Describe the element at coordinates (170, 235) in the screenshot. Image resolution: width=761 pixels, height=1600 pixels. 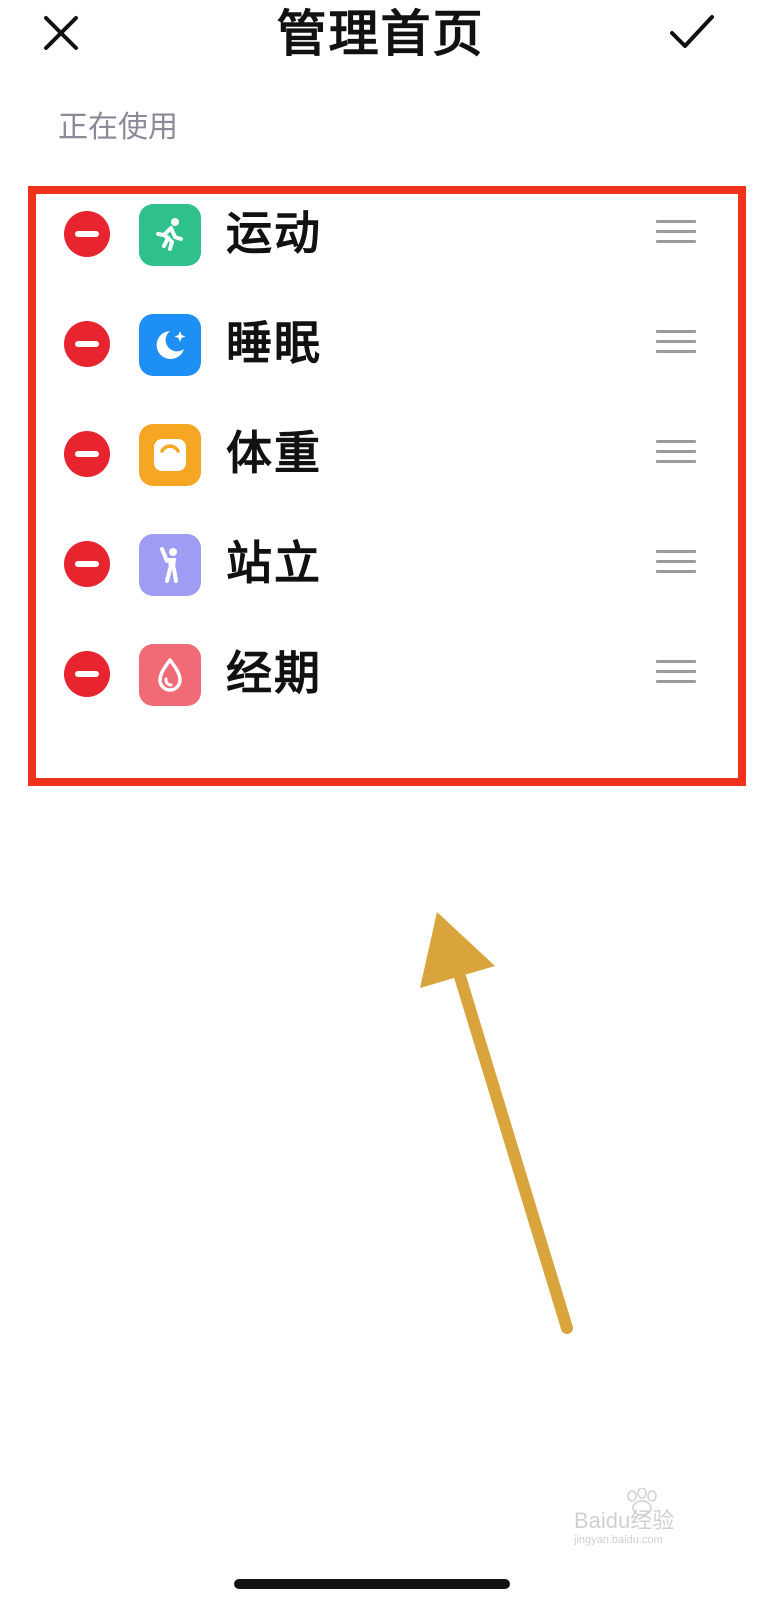
I see `running-icon` at that location.